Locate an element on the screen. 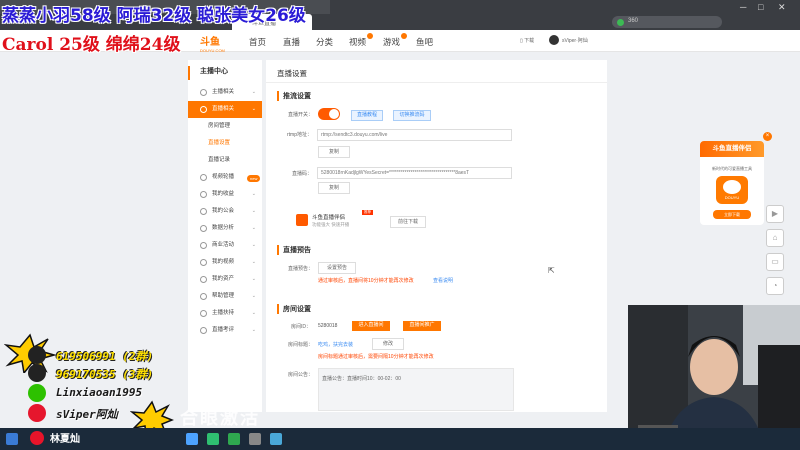 Image resolution: width=800 pixels, height=450 pixels. nav-video: 视频 is located at coordinates (357, 42).